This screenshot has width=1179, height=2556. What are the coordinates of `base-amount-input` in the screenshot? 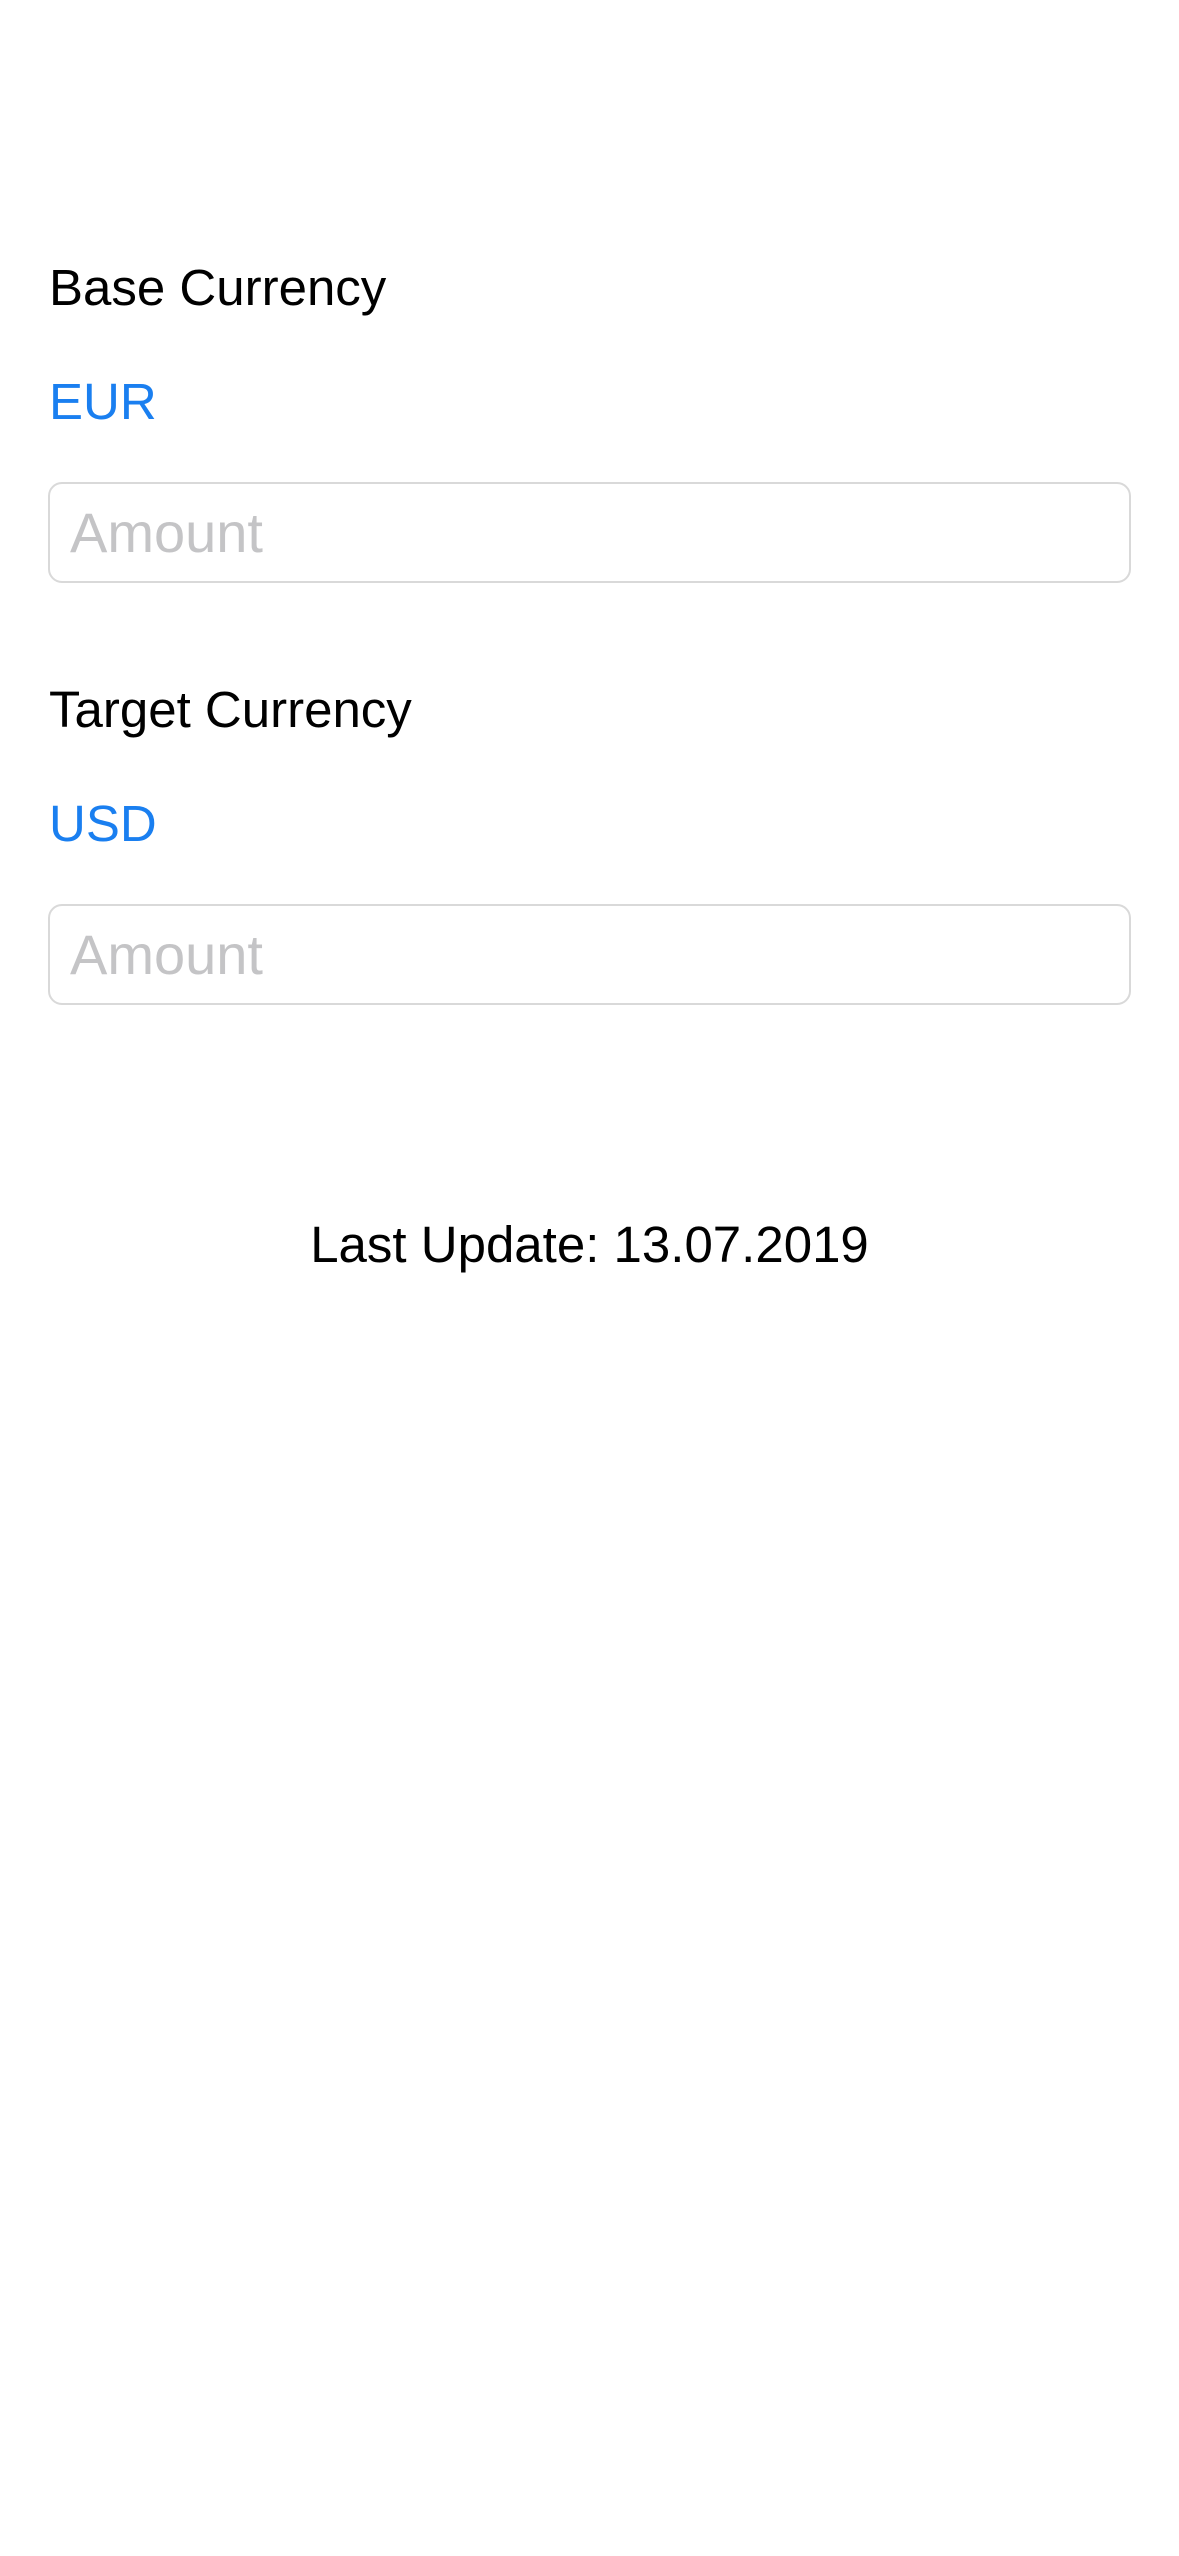 It's located at (589, 532).